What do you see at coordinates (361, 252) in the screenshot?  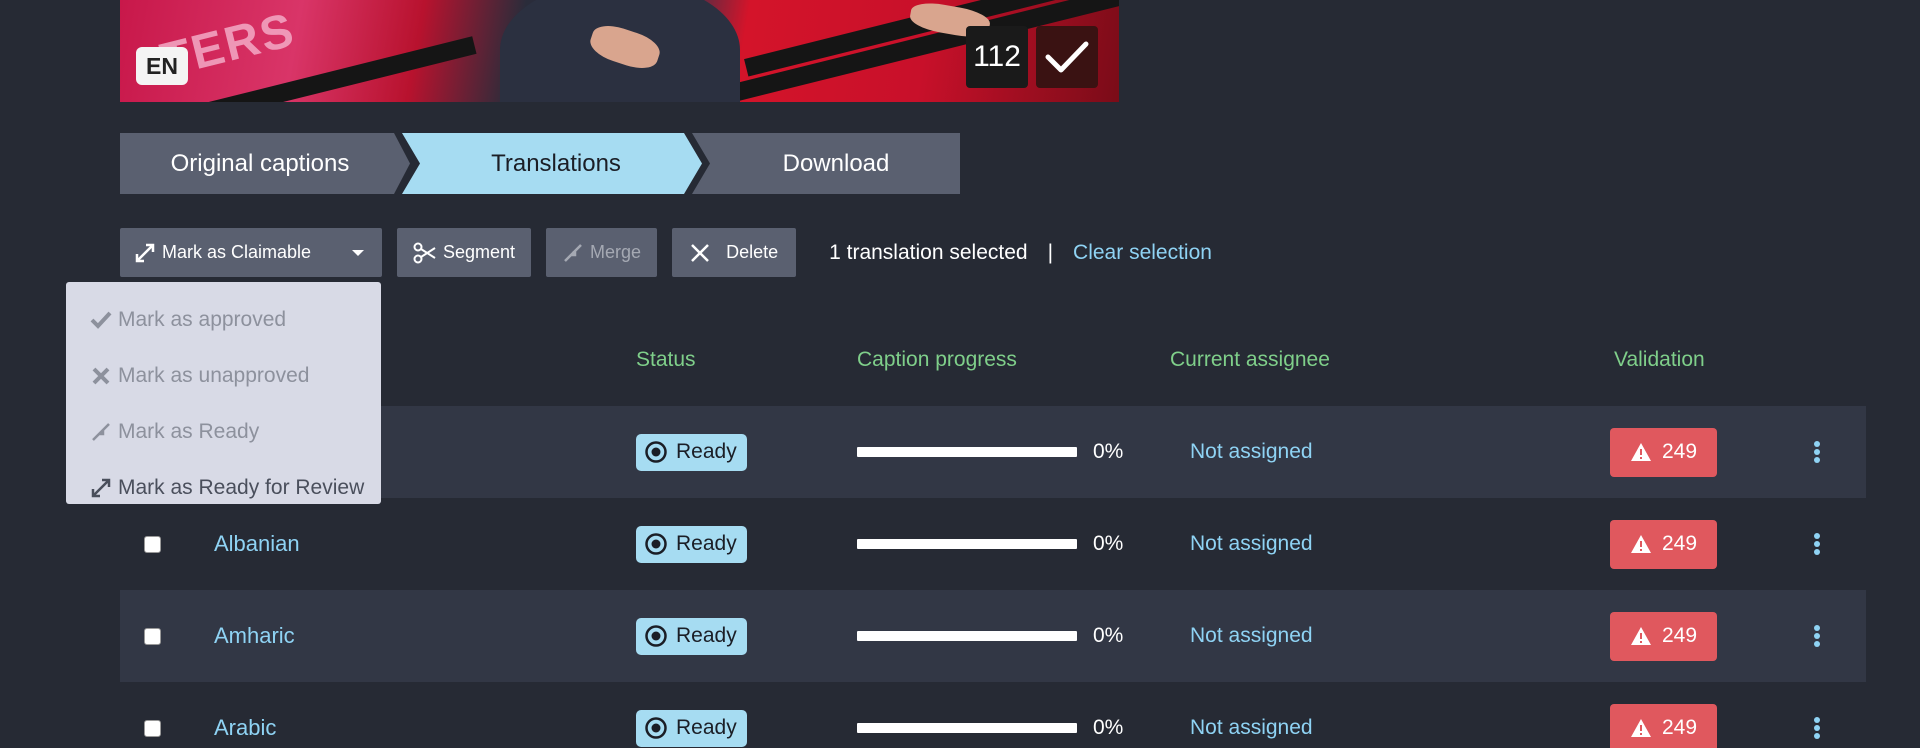 I see `chevron-down-icon` at bounding box center [361, 252].